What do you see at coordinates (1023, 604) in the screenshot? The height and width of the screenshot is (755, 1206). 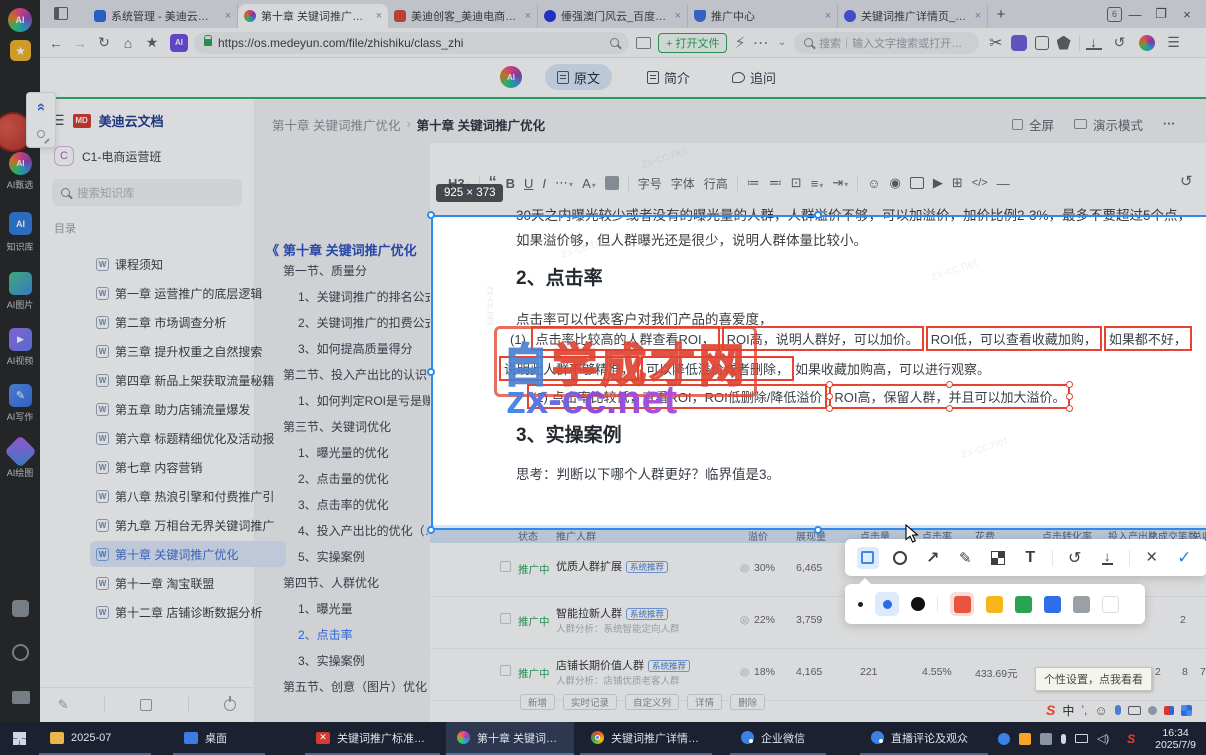 I see `color-green` at bounding box center [1023, 604].